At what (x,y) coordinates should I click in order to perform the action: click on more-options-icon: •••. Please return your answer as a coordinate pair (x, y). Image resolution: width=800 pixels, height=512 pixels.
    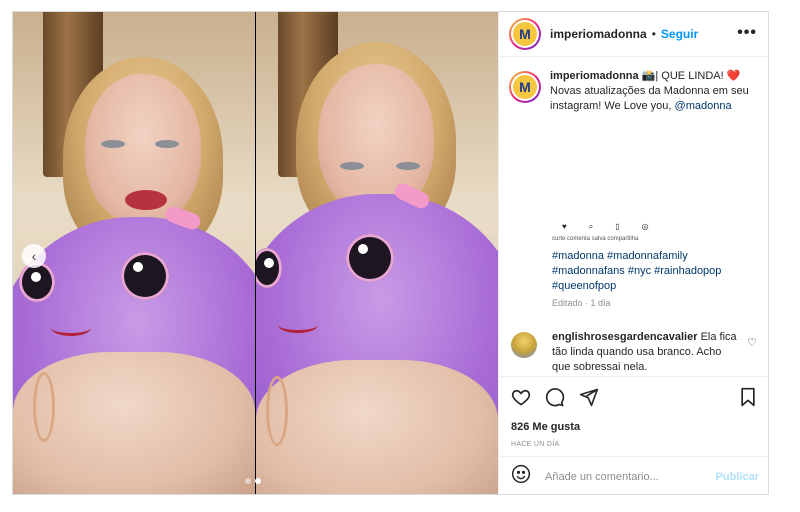
    Looking at the image, I should click on (747, 33).